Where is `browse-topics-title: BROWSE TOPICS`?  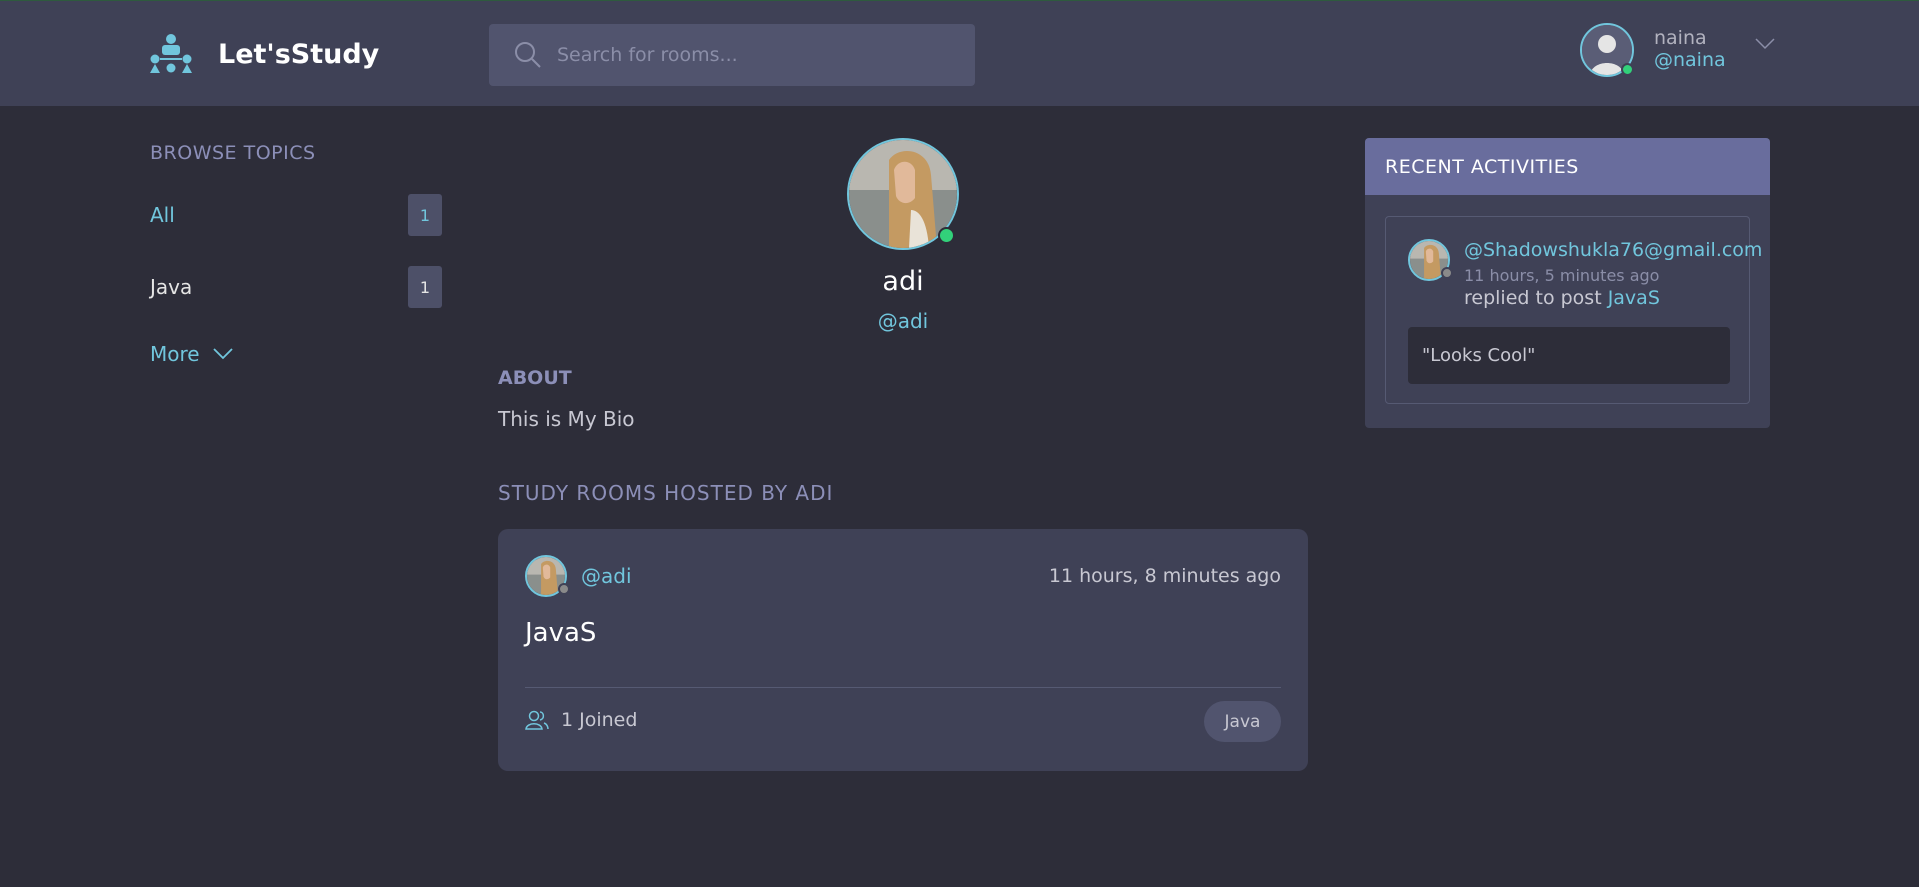 browse-topics-title: BROWSE TOPICS is located at coordinates (233, 153).